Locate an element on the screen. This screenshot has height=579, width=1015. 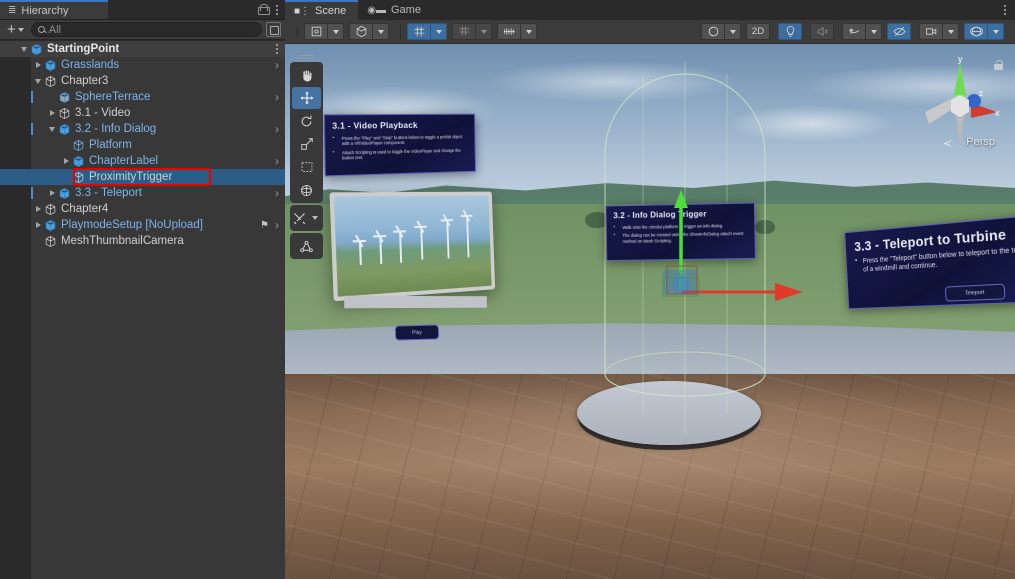
grid-snapping-button-dropdown is located at coordinates (439, 31).